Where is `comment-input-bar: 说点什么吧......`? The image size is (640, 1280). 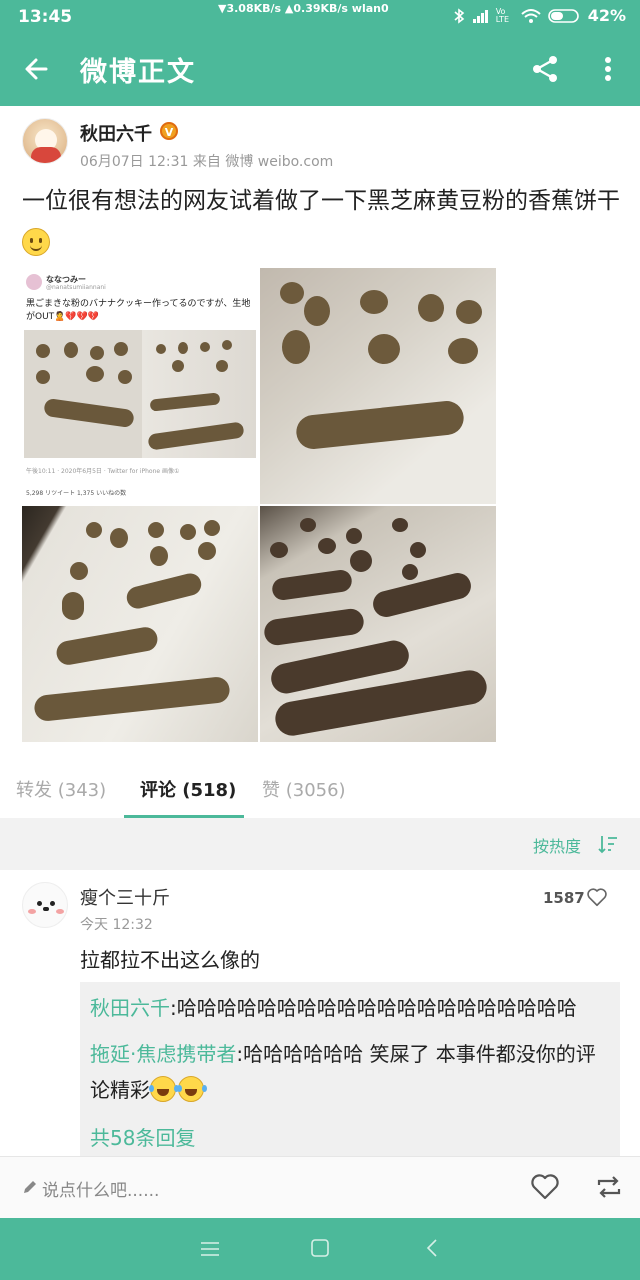 comment-input-bar: 说点什么吧...... is located at coordinates (320, 1187).